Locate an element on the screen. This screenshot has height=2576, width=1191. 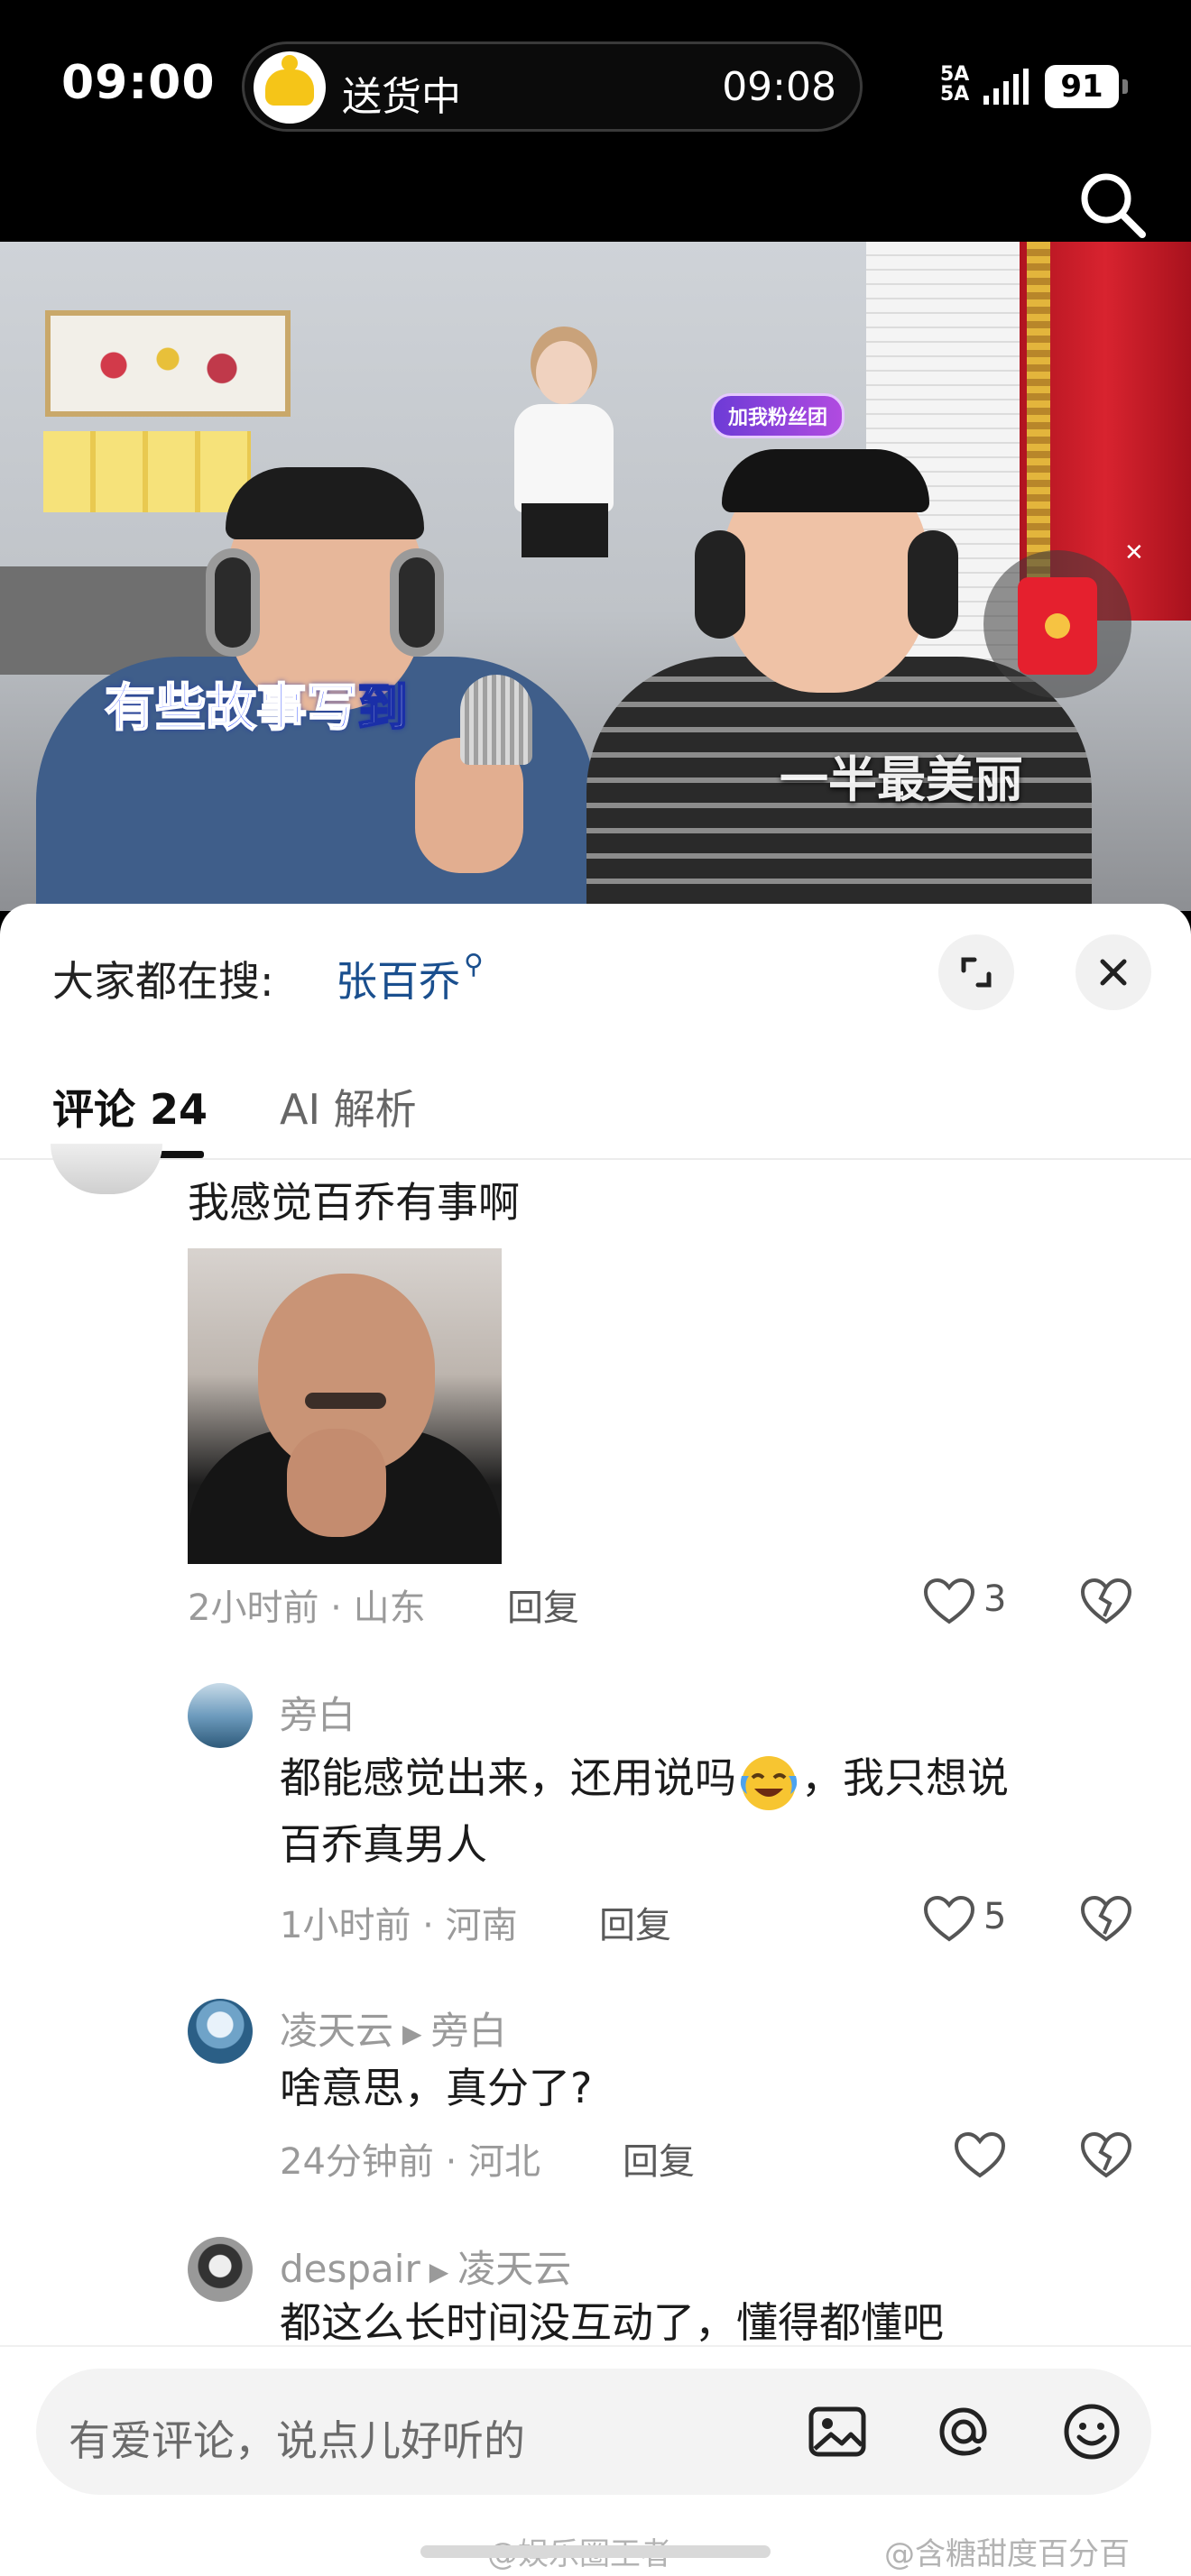
comment-username: despair is located at coordinates (350, 2269).